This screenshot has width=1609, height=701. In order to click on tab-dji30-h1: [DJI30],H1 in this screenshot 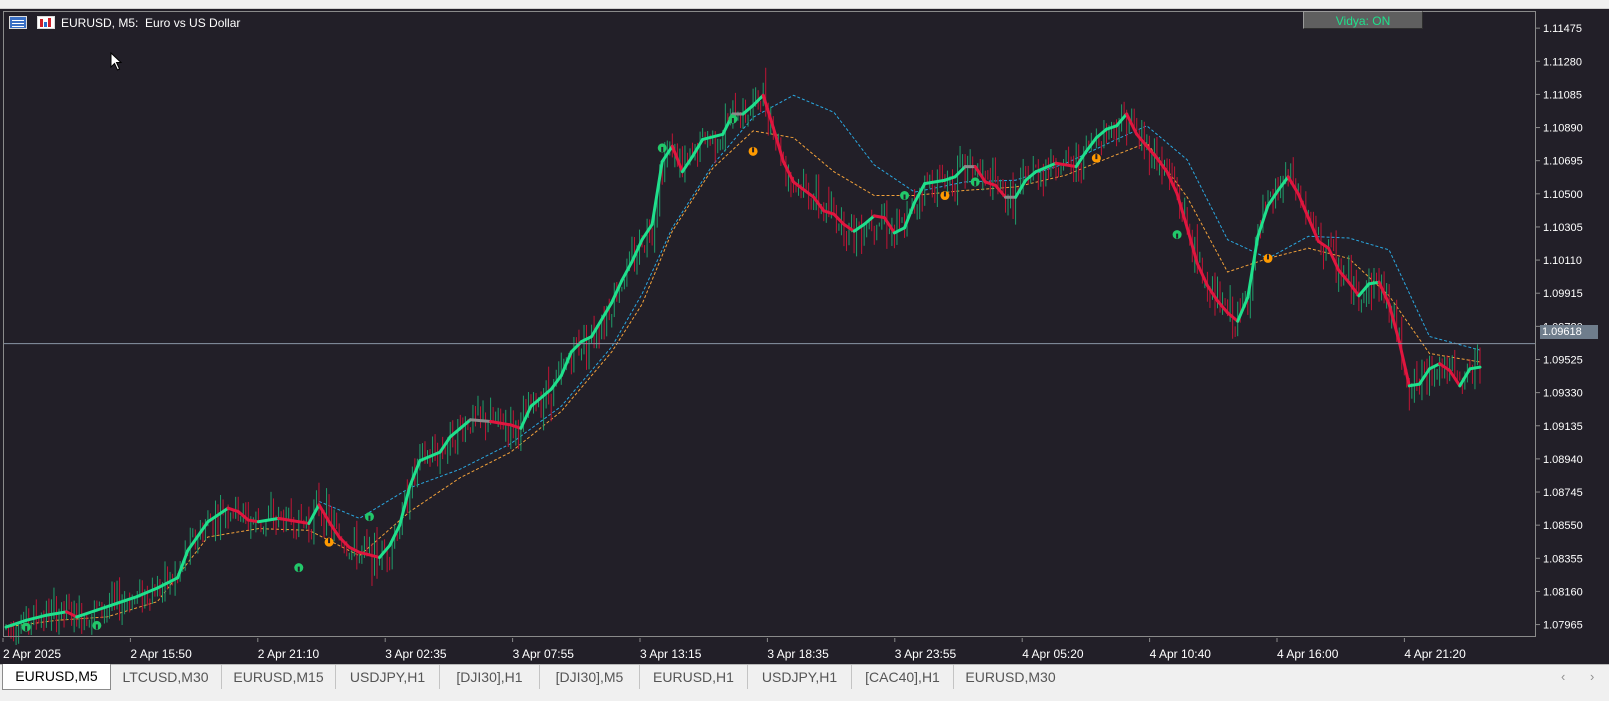, I will do `click(490, 677)`.